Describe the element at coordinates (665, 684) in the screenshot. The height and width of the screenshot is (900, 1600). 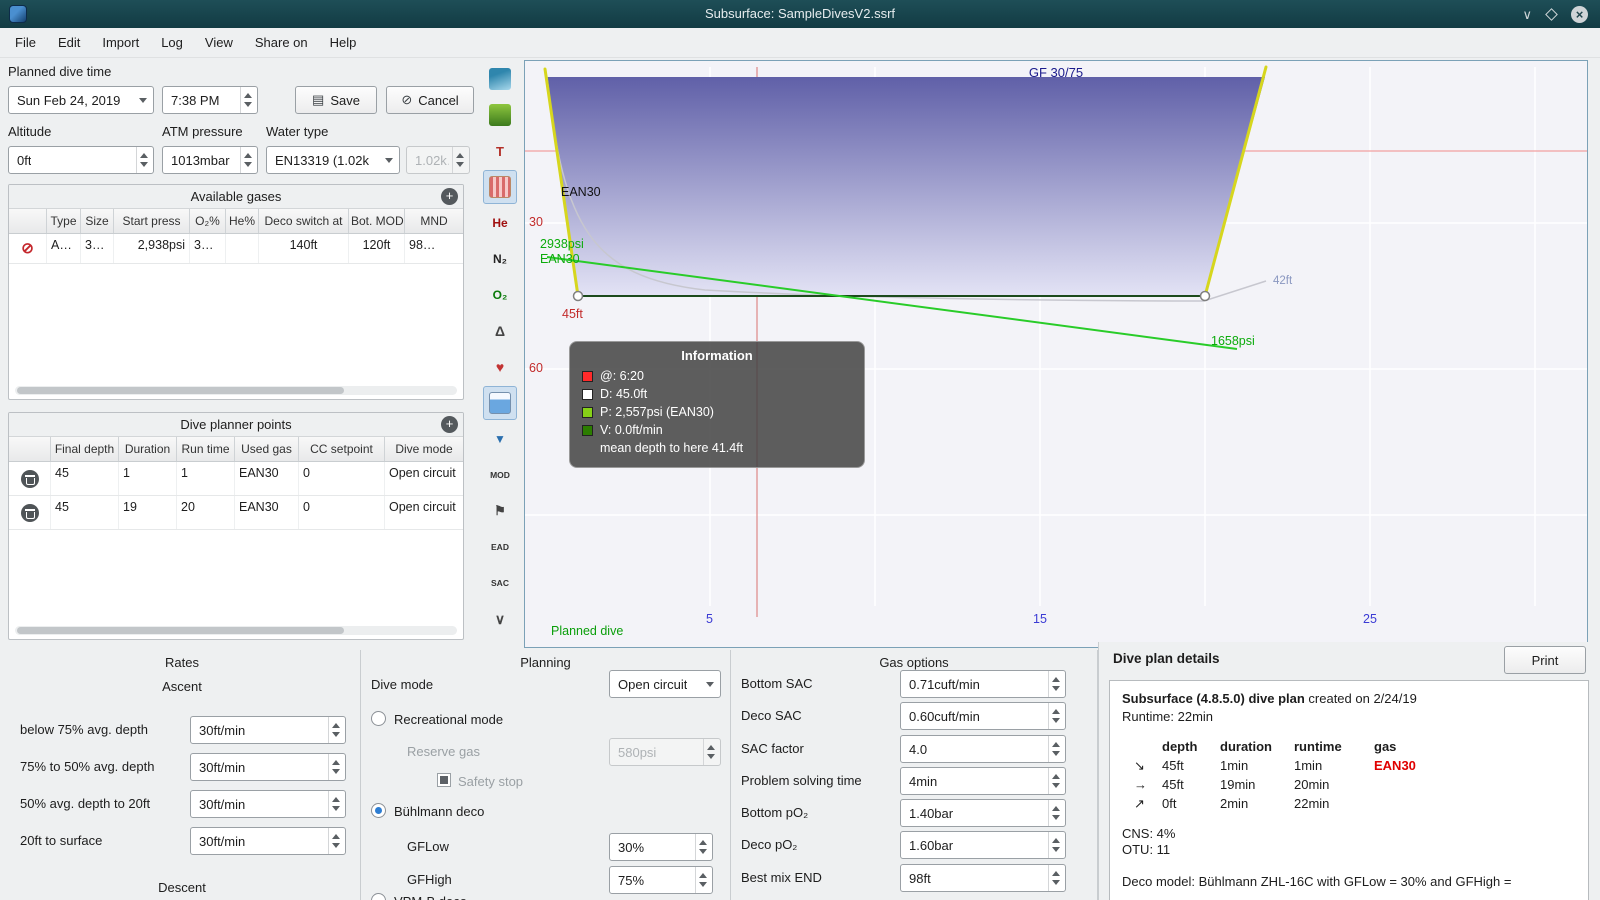
I see `dive-mode-combo: Open circuit` at that location.